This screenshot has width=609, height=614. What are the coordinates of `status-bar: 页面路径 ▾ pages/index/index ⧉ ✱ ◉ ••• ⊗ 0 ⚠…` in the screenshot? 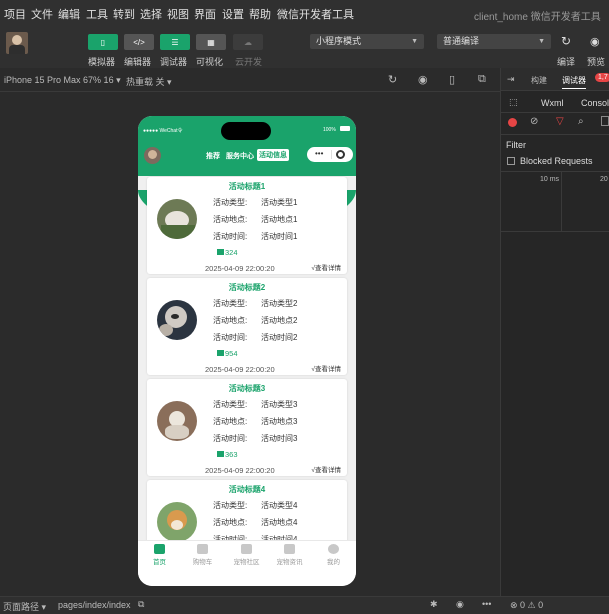 It's located at (304, 605).